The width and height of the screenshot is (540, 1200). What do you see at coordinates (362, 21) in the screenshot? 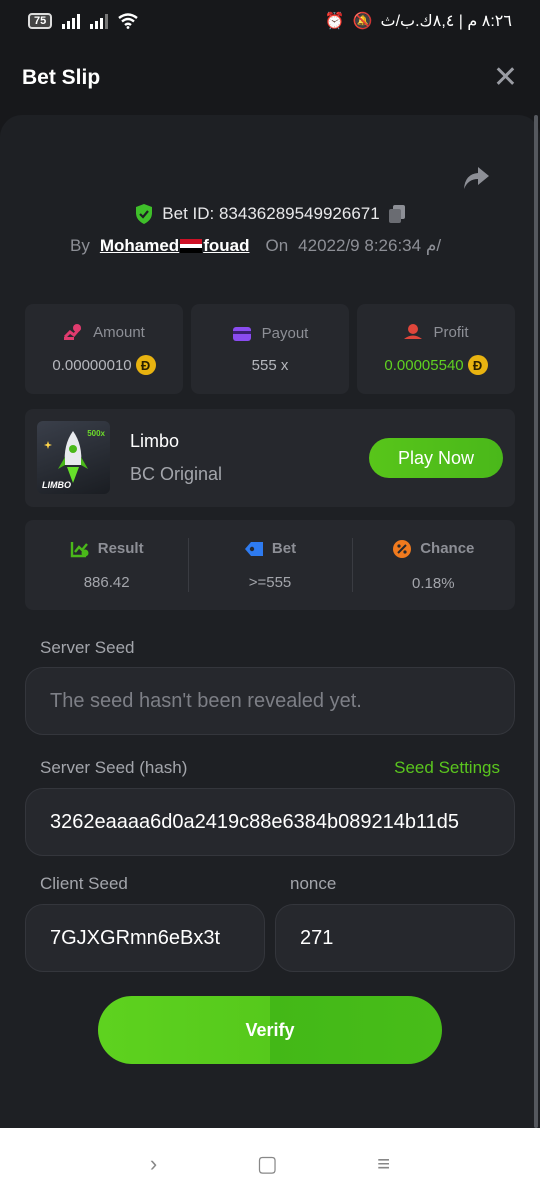
I see `mute-icon: 🔕` at bounding box center [362, 21].